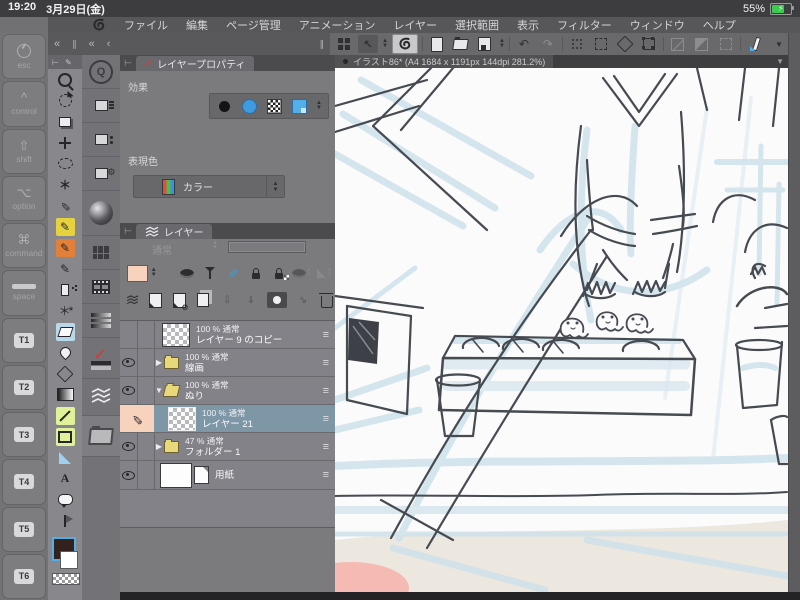 The height and width of the screenshot is (600, 800). Describe the element at coordinates (176, 475) in the screenshot. I see `paper-thumbnail` at that location.